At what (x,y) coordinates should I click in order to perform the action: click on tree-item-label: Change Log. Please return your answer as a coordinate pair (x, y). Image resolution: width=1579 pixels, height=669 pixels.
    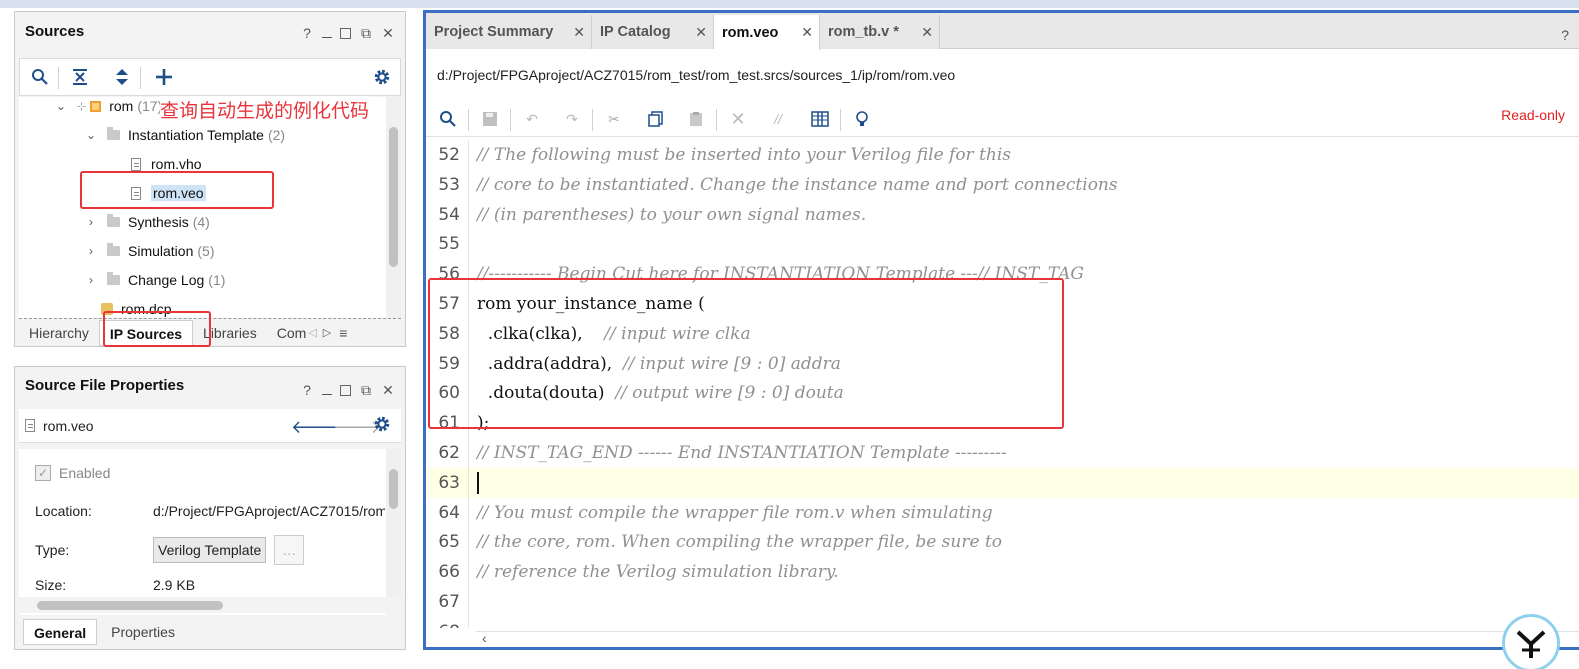
    Looking at the image, I should click on (166, 280).